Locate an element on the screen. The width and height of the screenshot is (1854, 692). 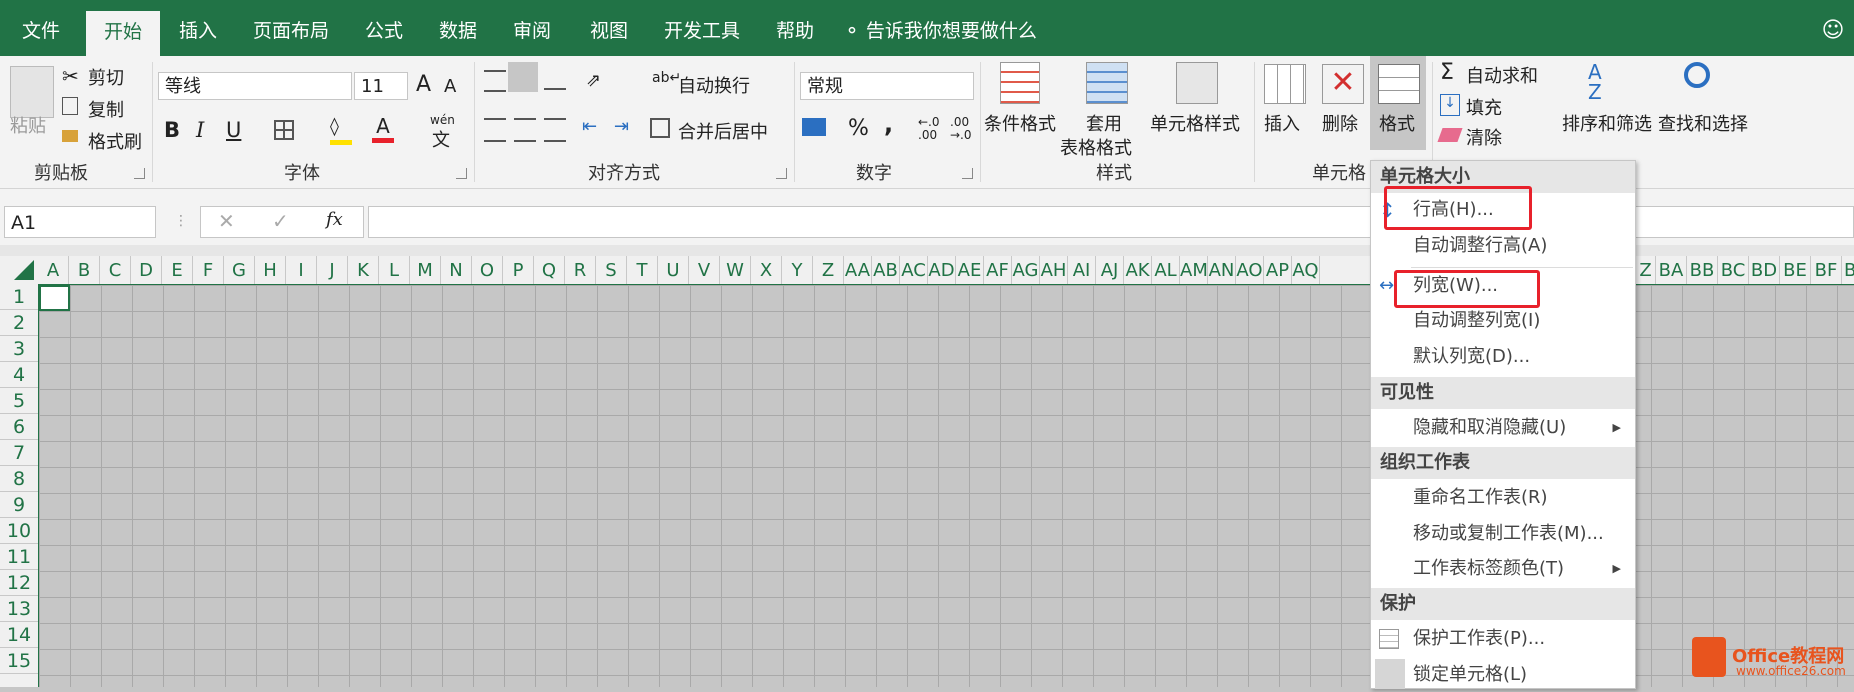
column-header: AM is located at coordinates (1194, 270).